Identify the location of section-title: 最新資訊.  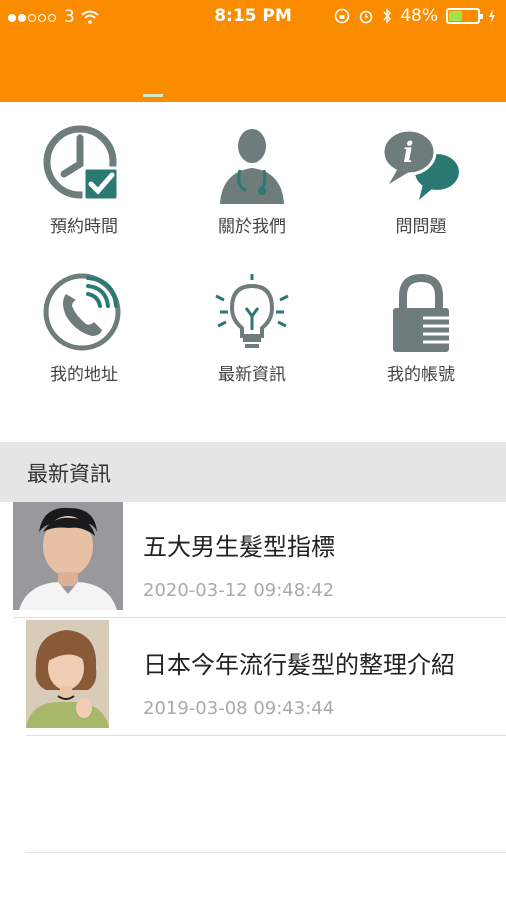
(69, 474).